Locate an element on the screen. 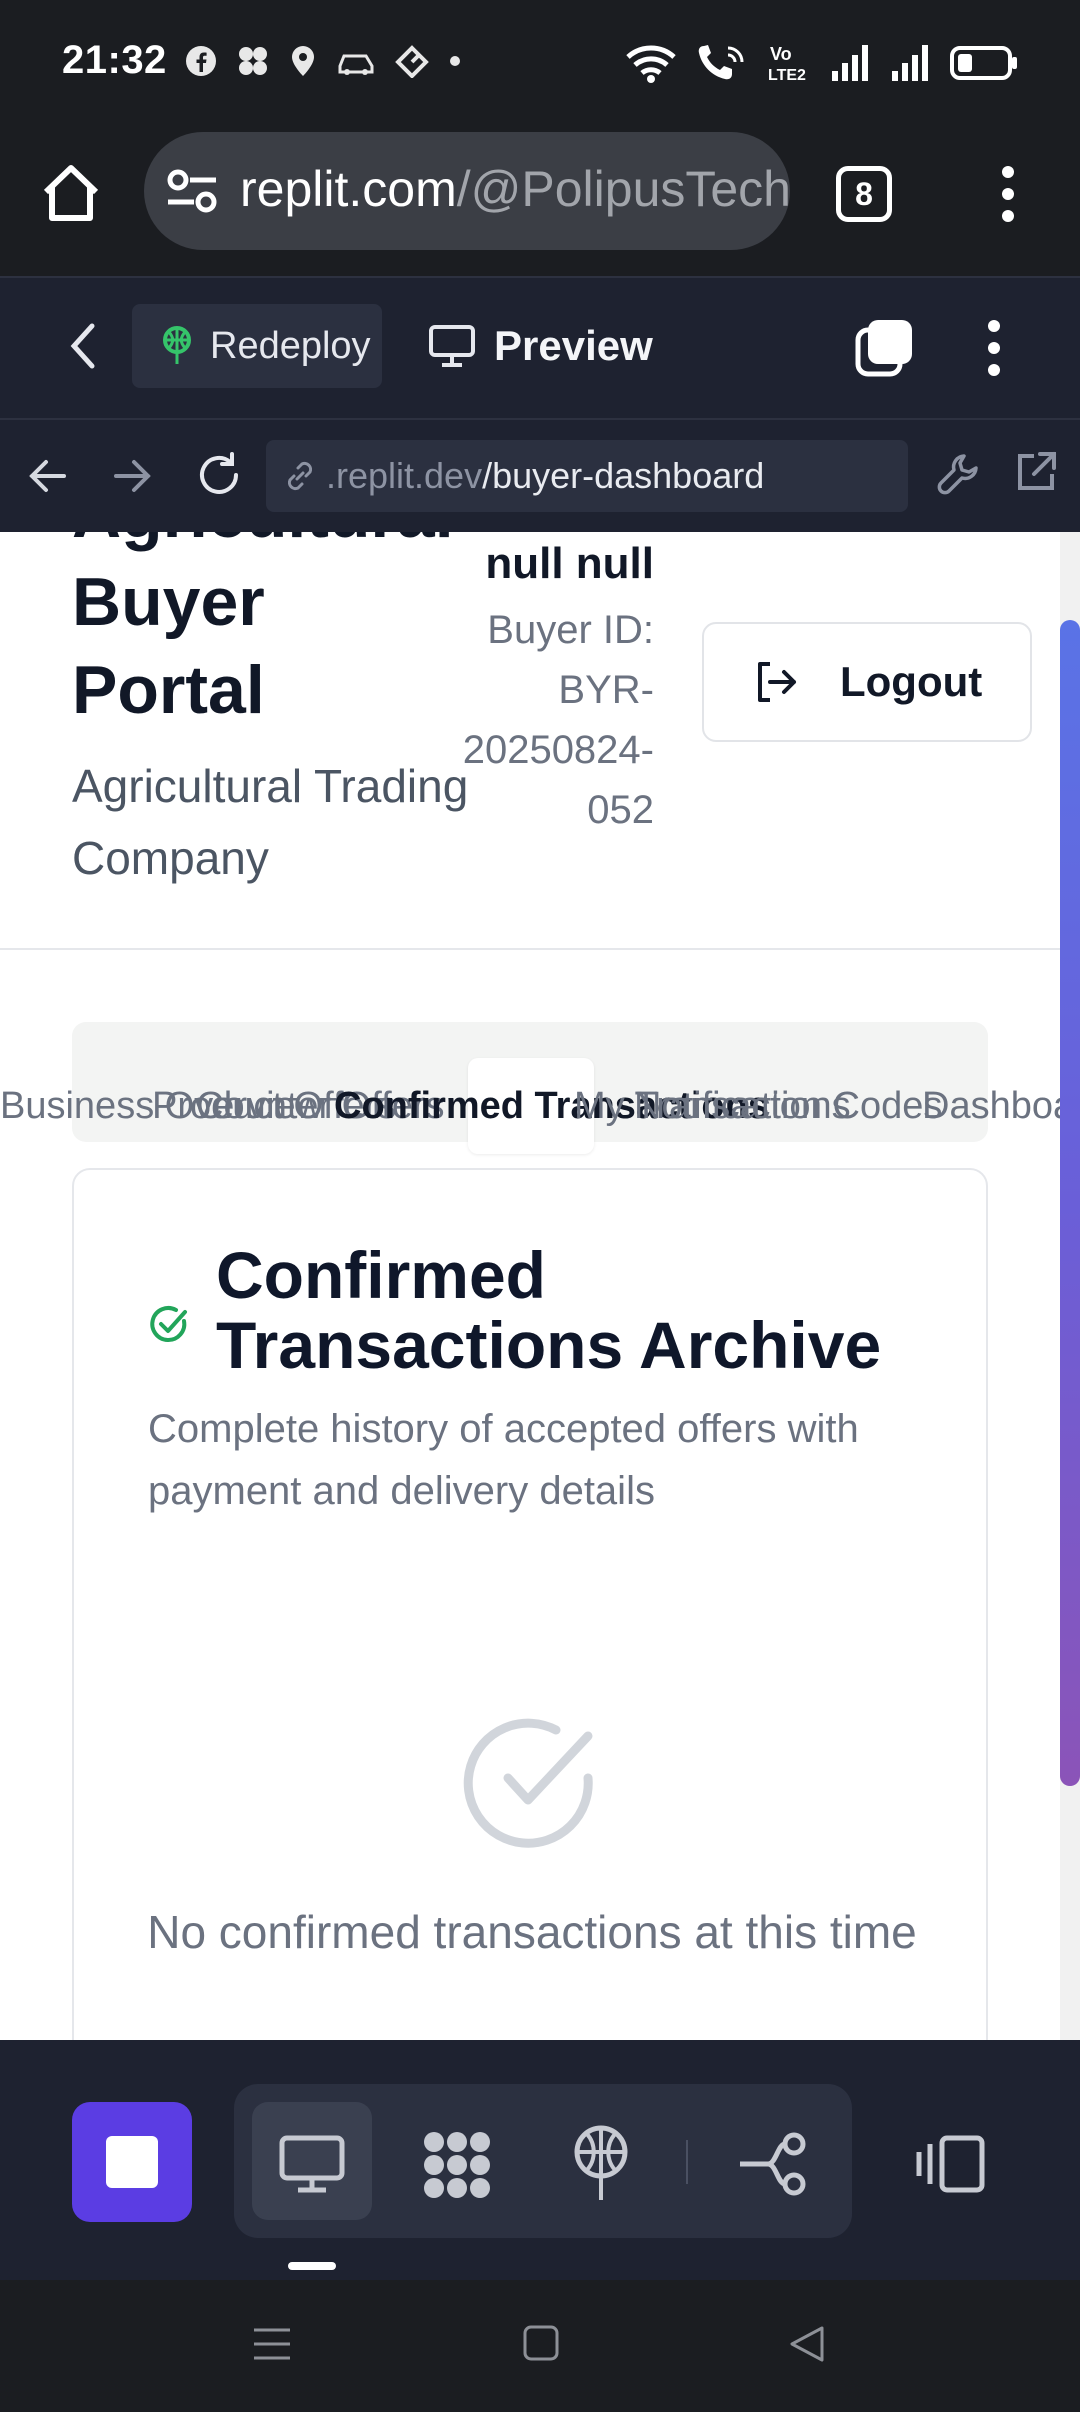 Image resolution: width=1080 pixels, height=2412 pixels. back-chevron-icon is located at coordinates (82, 346).